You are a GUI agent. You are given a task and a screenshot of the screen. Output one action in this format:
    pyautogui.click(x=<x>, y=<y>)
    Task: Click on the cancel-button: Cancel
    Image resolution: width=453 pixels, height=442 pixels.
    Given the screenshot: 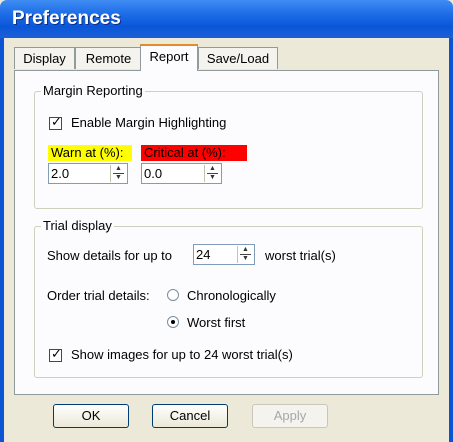 What is the action you would take?
    pyautogui.click(x=190, y=416)
    